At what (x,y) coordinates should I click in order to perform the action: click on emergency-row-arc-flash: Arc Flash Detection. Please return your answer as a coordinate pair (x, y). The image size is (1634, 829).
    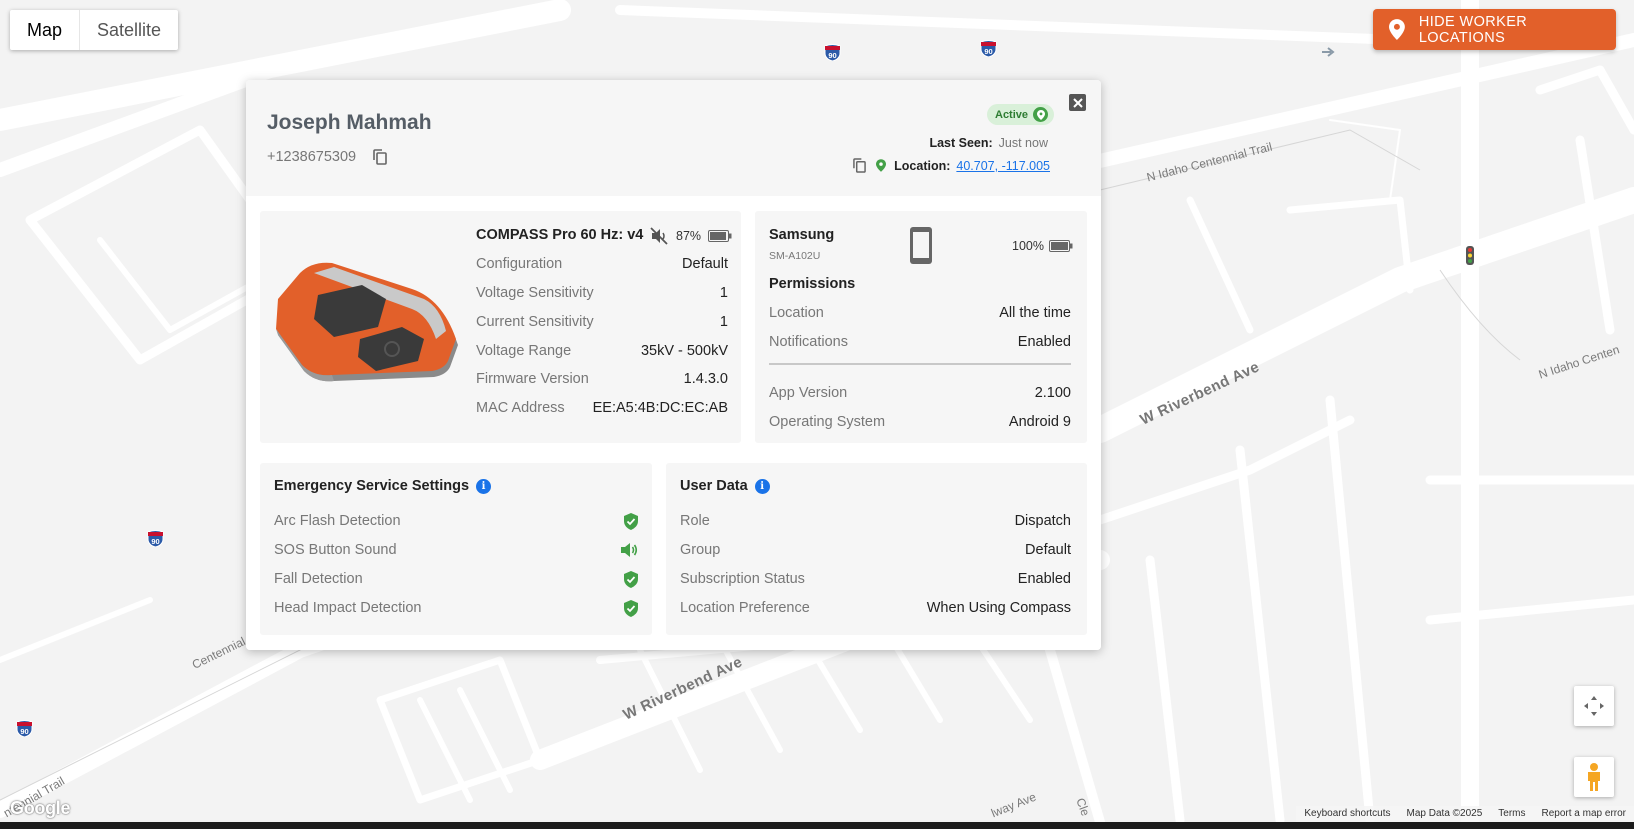
    Looking at the image, I should click on (456, 521).